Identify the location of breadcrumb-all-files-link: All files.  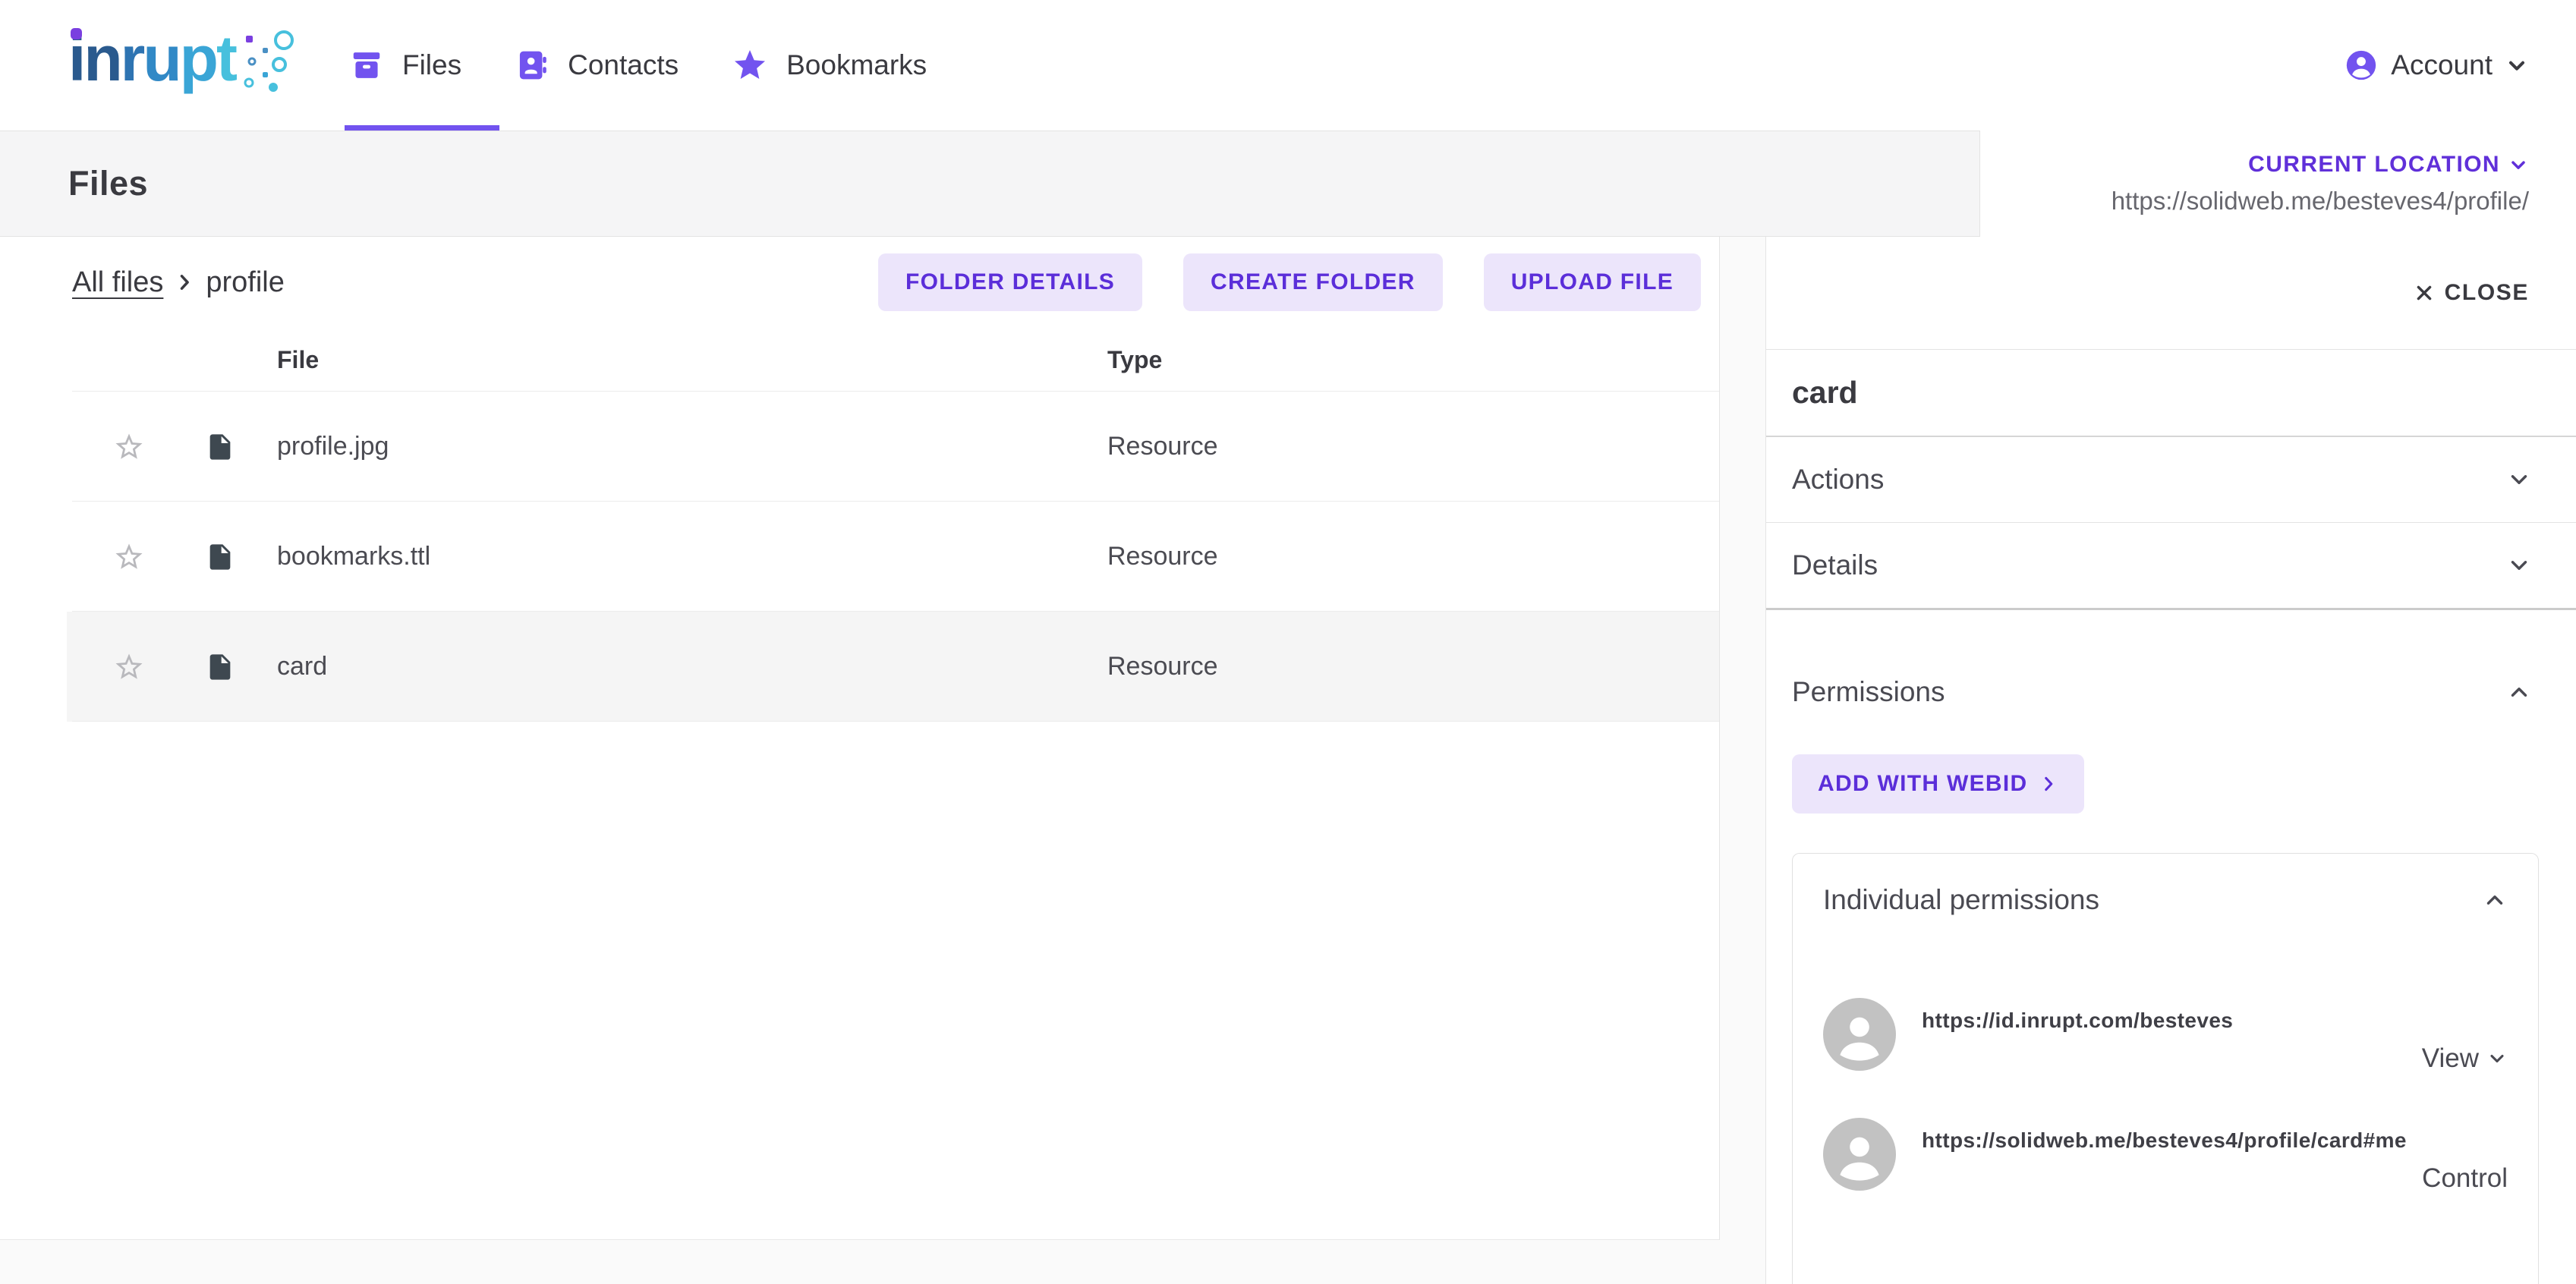
(117, 282).